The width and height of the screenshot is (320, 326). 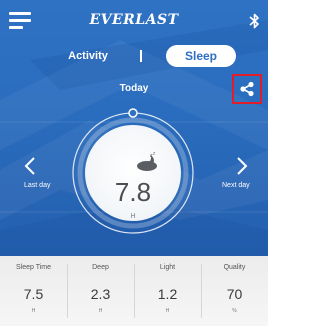 What do you see at coordinates (154, 153) in the screenshot?
I see `svg-text: z` at bounding box center [154, 153].